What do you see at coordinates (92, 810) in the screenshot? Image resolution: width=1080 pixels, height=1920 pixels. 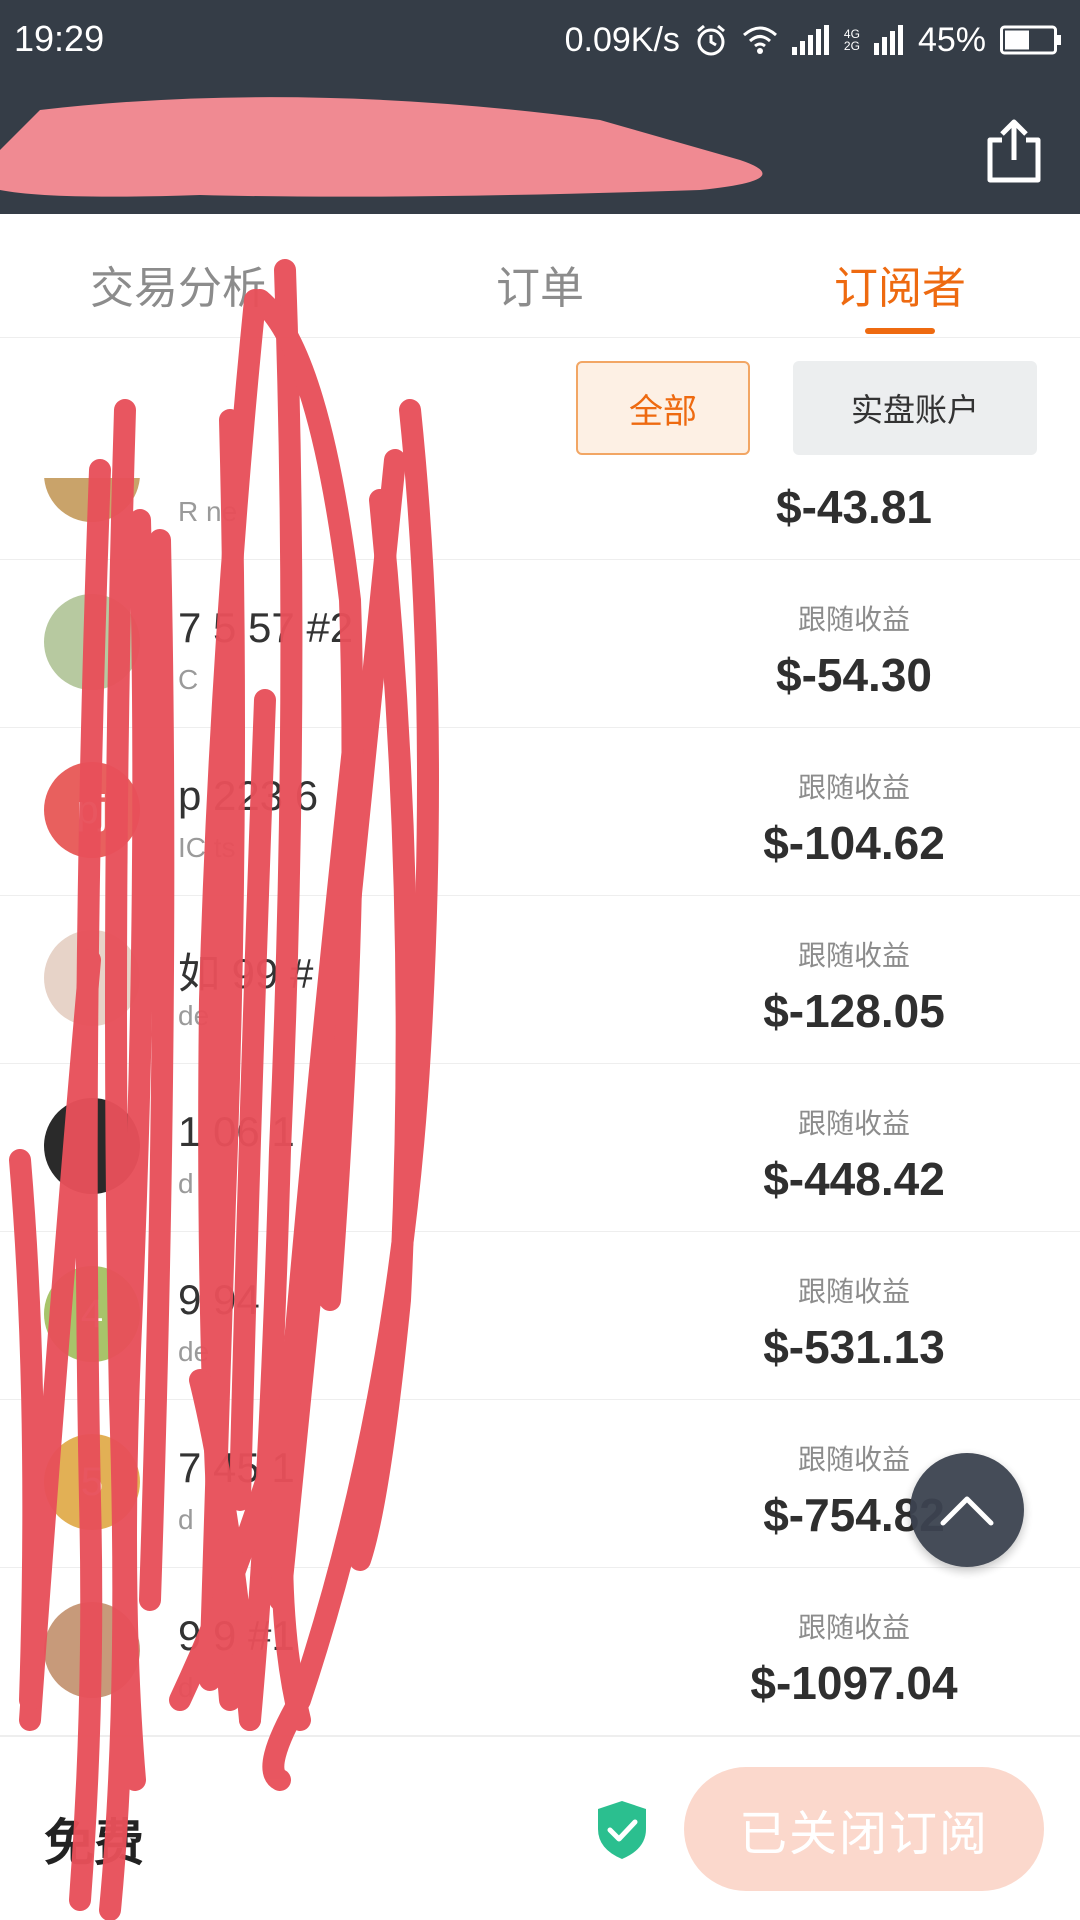 I see `avatar: pj` at bounding box center [92, 810].